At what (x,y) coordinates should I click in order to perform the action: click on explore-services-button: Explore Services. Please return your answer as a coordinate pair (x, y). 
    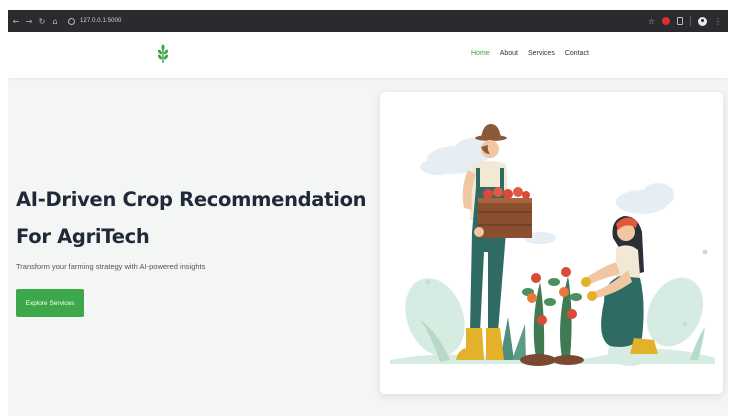
    Looking at the image, I should click on (50, 303).